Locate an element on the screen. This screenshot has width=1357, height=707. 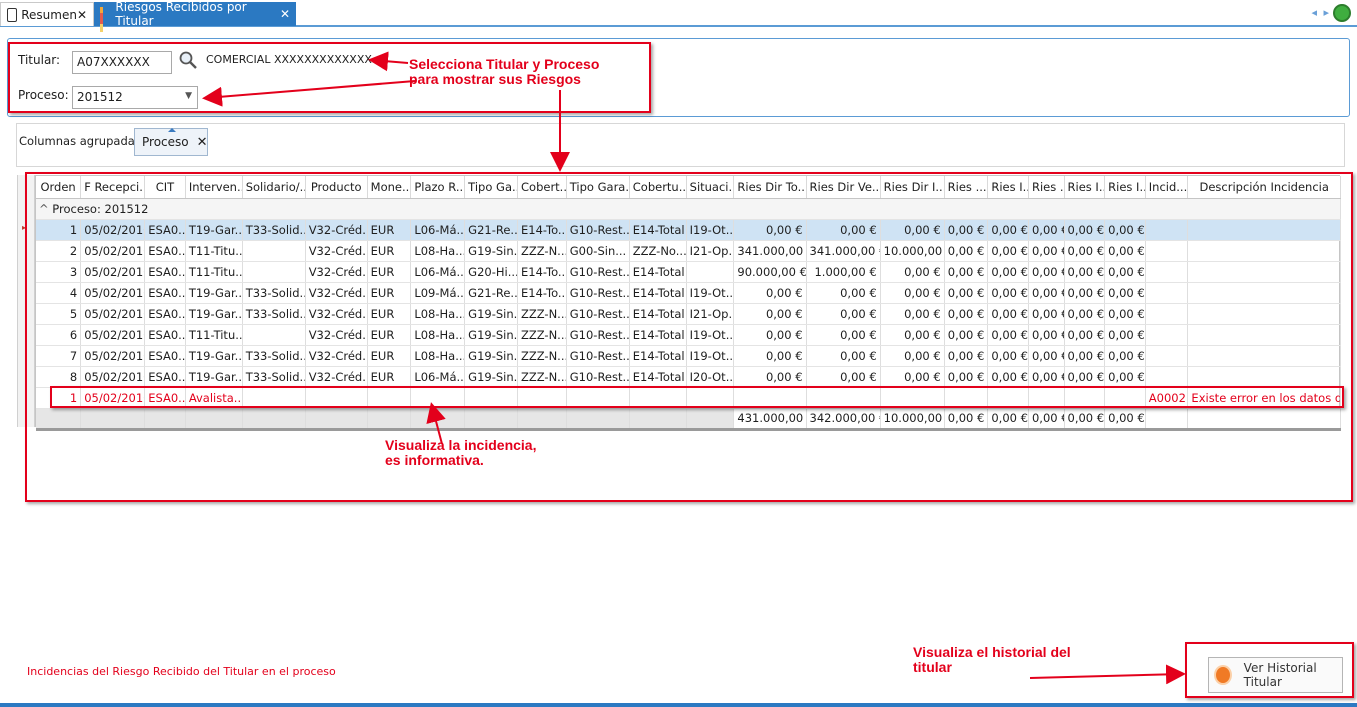
history-icon is located at coordinates (1223, 675).